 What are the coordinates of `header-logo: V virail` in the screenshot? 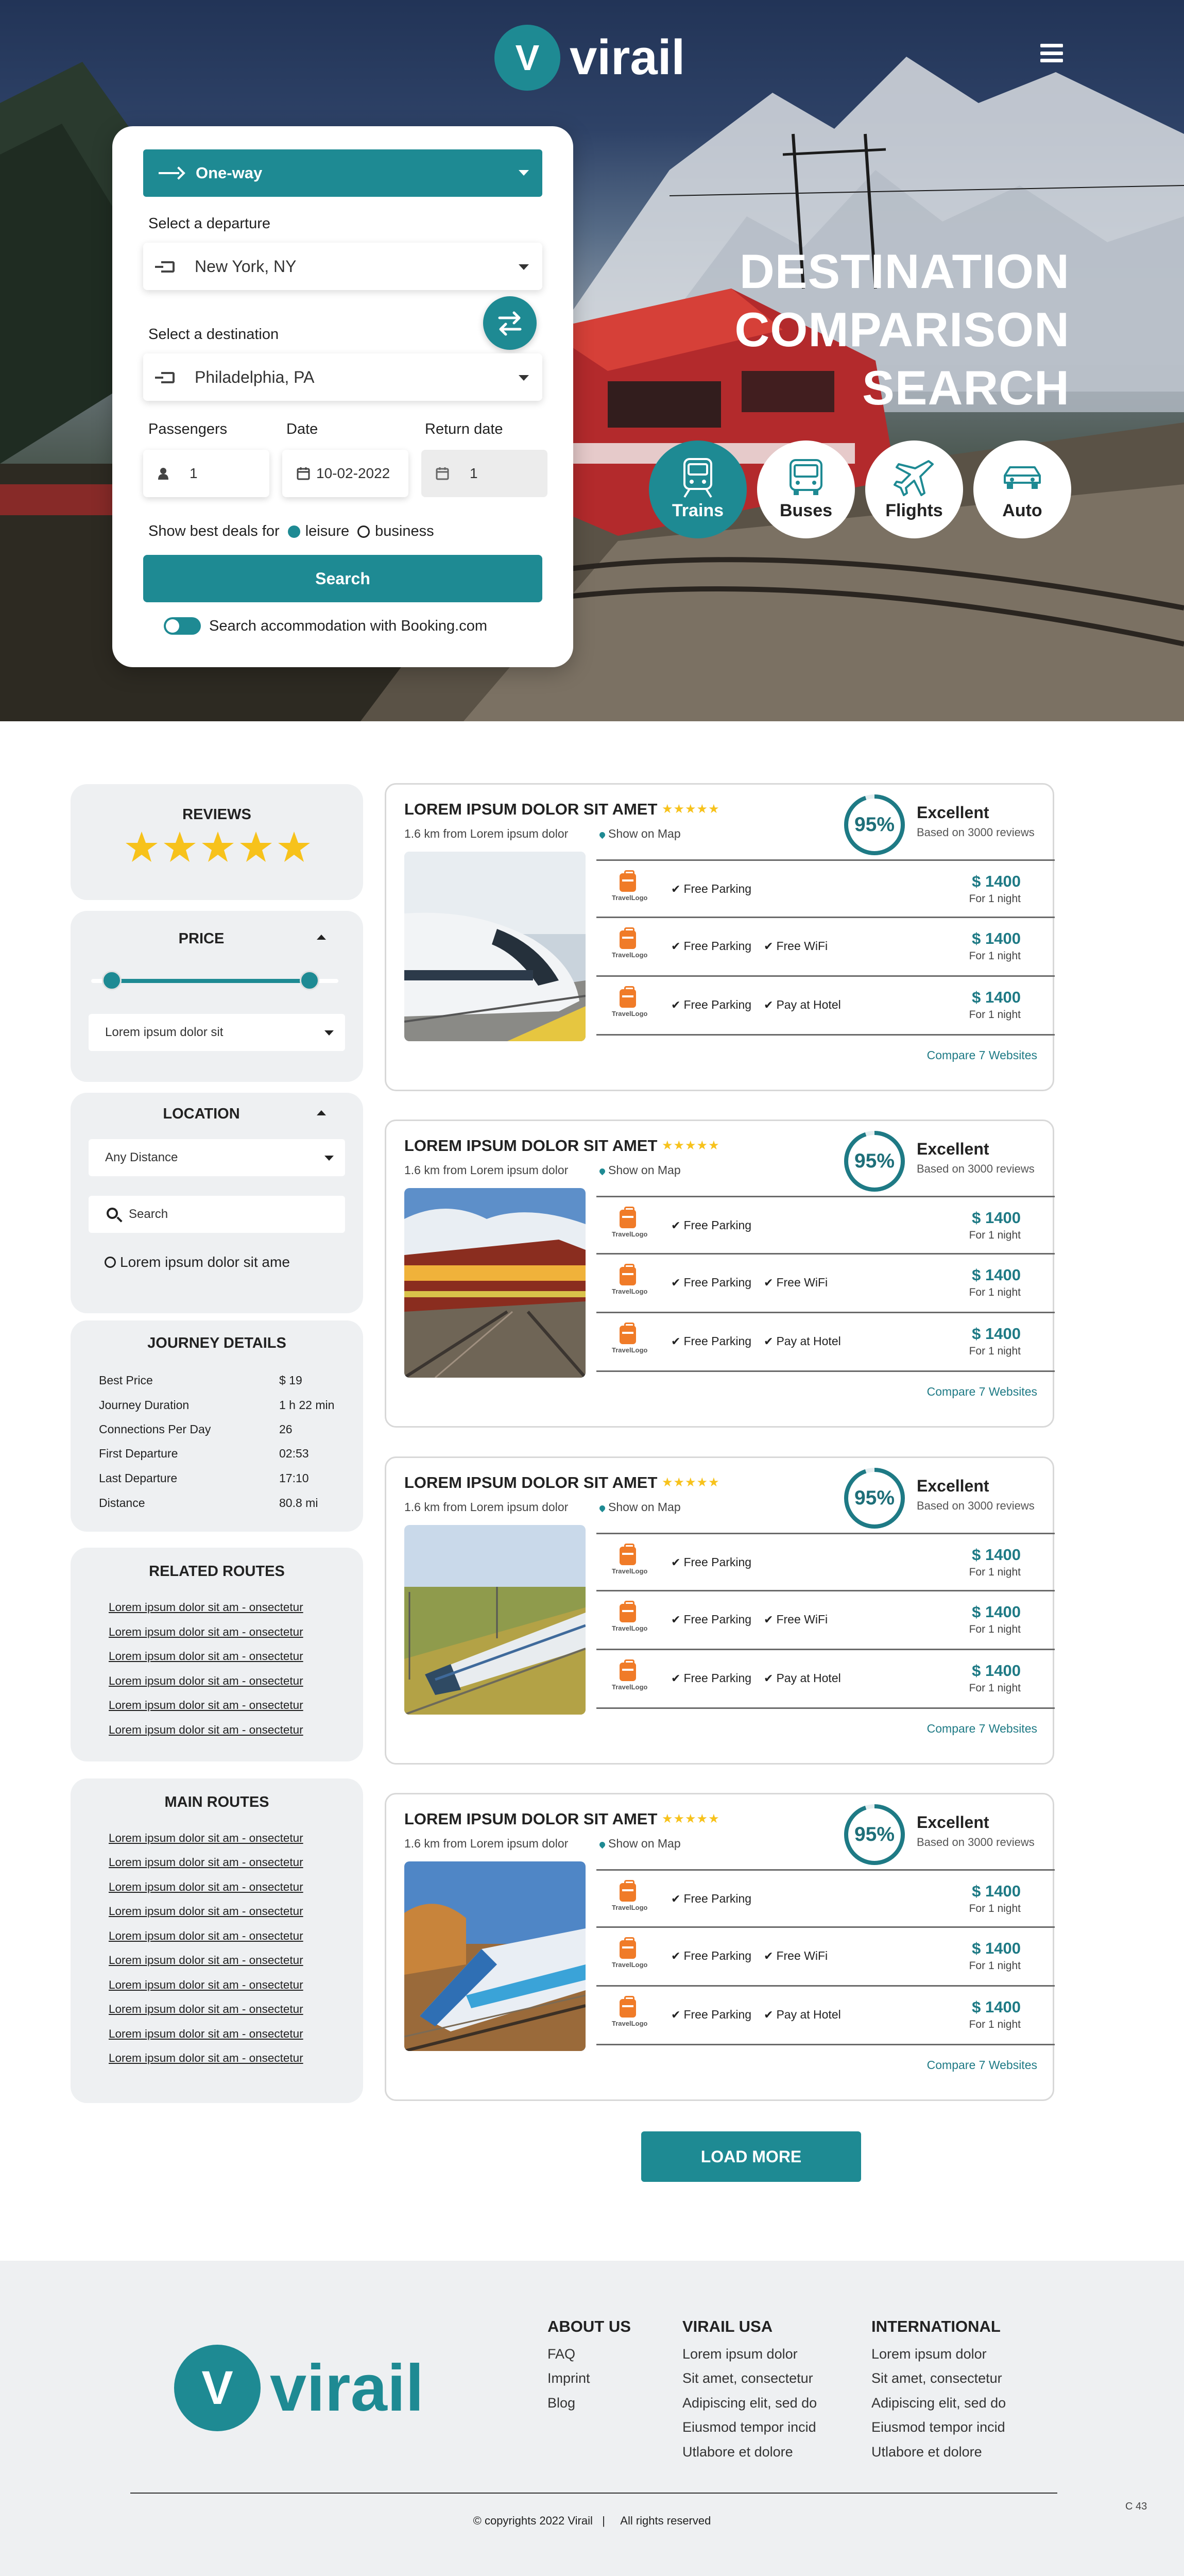 It's located at (589, 58).